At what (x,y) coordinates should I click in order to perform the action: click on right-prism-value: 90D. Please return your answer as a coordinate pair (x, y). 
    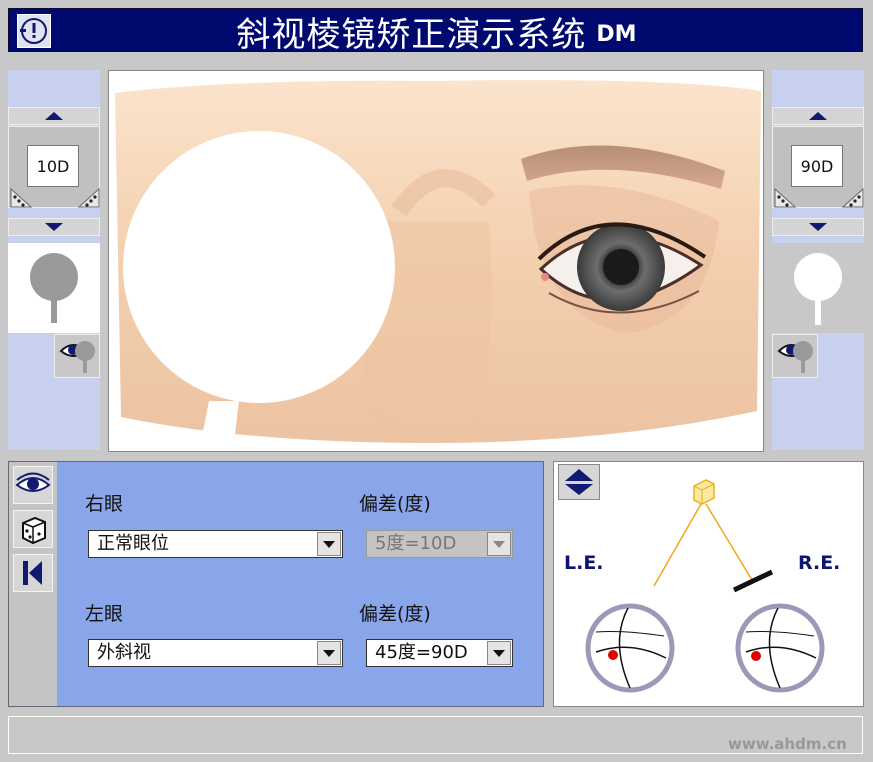
    Looking at the image, I should click on (817, 166).